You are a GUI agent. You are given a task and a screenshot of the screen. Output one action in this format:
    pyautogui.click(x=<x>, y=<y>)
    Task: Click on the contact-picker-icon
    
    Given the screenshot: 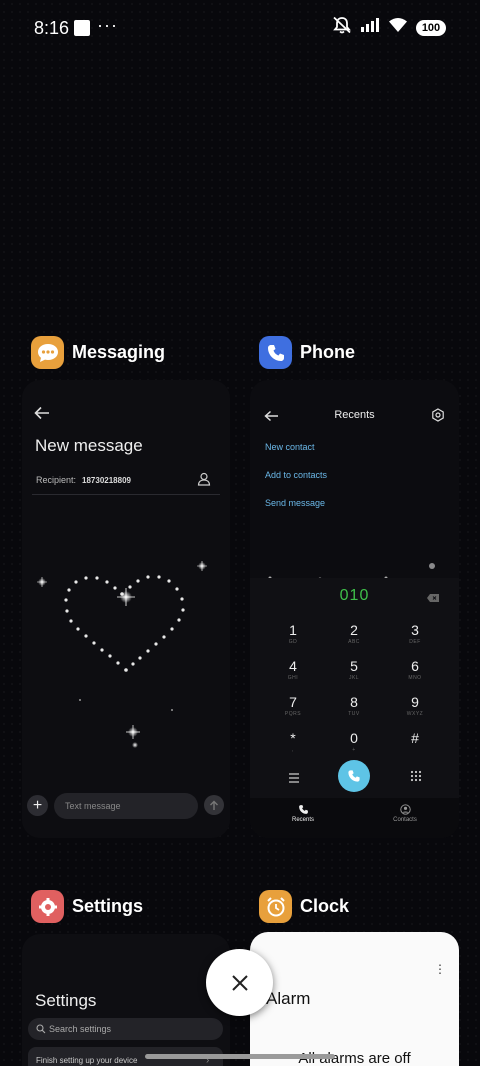 What is the action you would take?
    pyautogui.click(x=204, y=481)
    